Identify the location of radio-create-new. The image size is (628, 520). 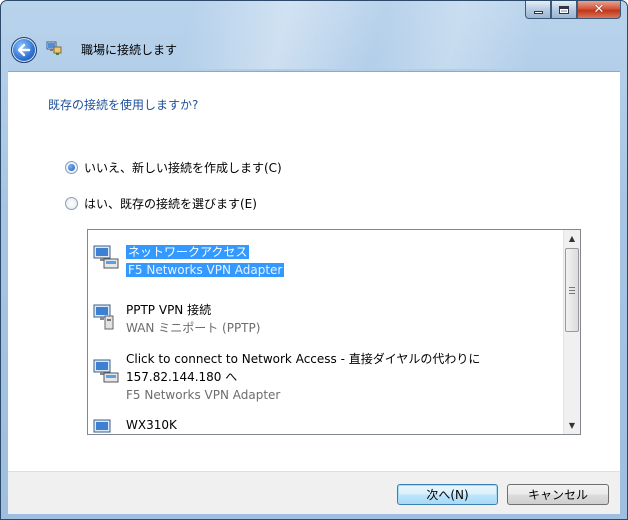
(71, 167).